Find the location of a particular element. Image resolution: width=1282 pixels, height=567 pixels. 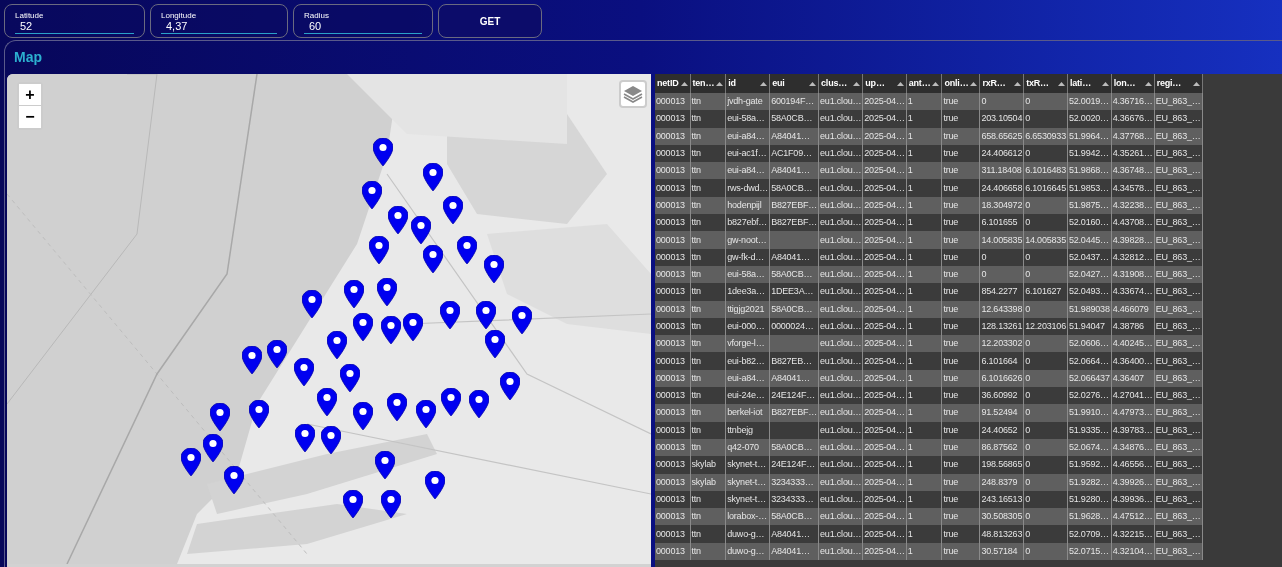

field-value: 52 is located at coordinates (74, 27).